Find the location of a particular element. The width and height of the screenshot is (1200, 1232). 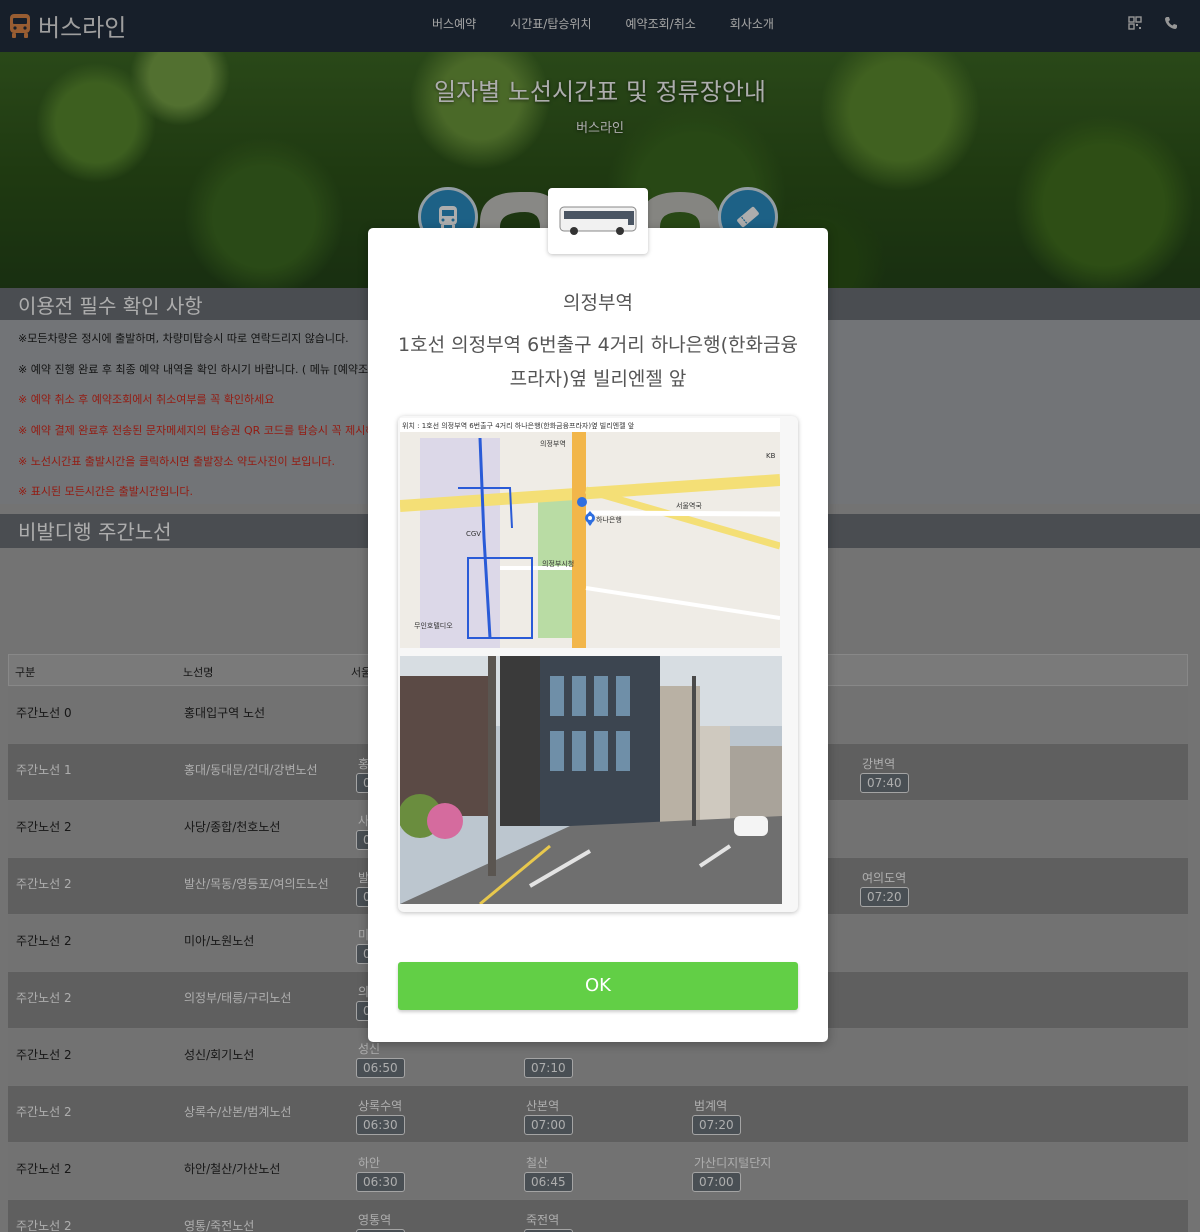

coach-bus-icon is located at coordinates (598, 220).